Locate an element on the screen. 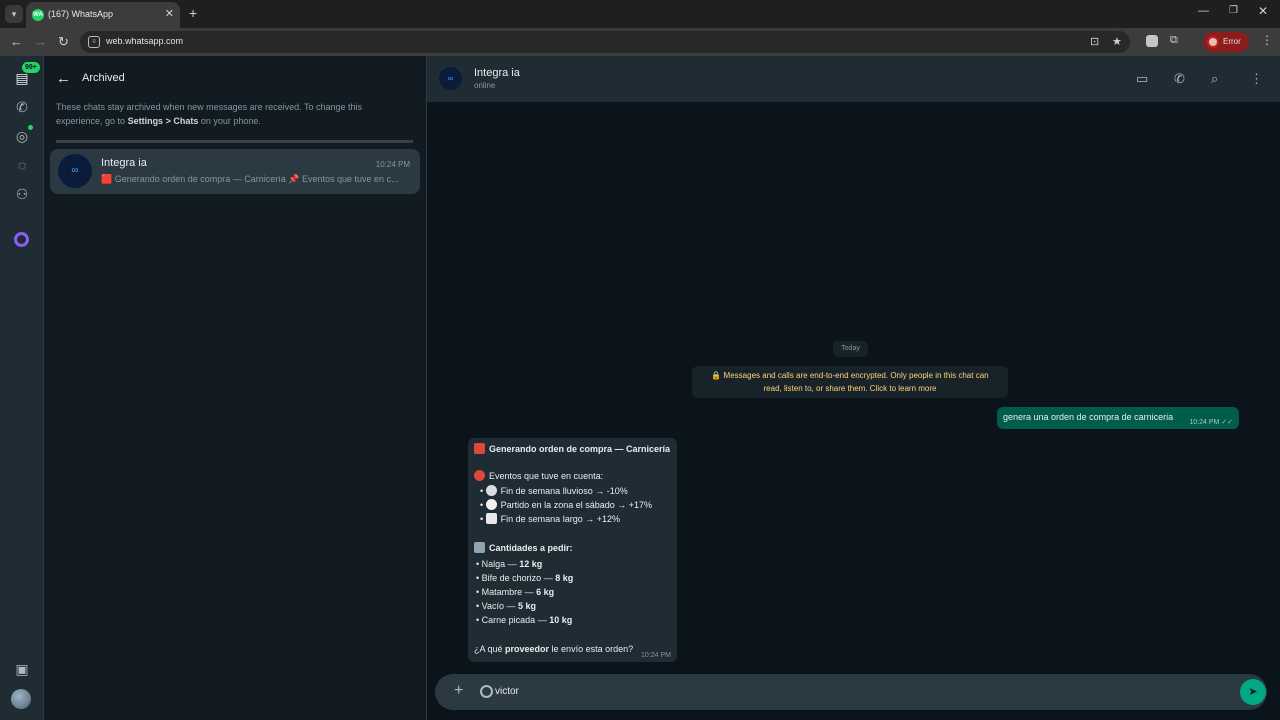 Image resolution: width=1280 pixels, height=720 pixels. quantities-header-line: Cantidades a pedir: is located at coordinates (523, 547).